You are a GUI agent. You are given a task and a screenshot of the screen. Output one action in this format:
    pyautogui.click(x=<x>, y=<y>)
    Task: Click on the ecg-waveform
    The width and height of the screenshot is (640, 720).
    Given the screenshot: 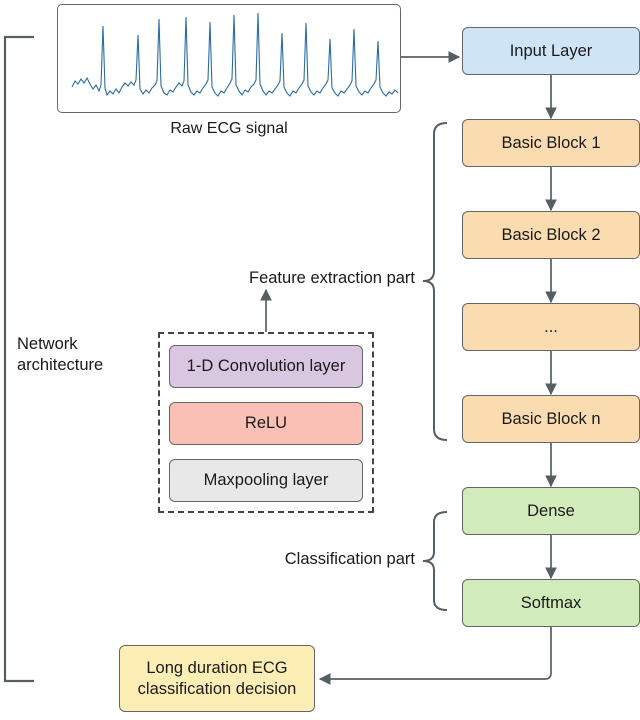 What is the action you would take?
    pyautogui.click(x=235, y=54)
    